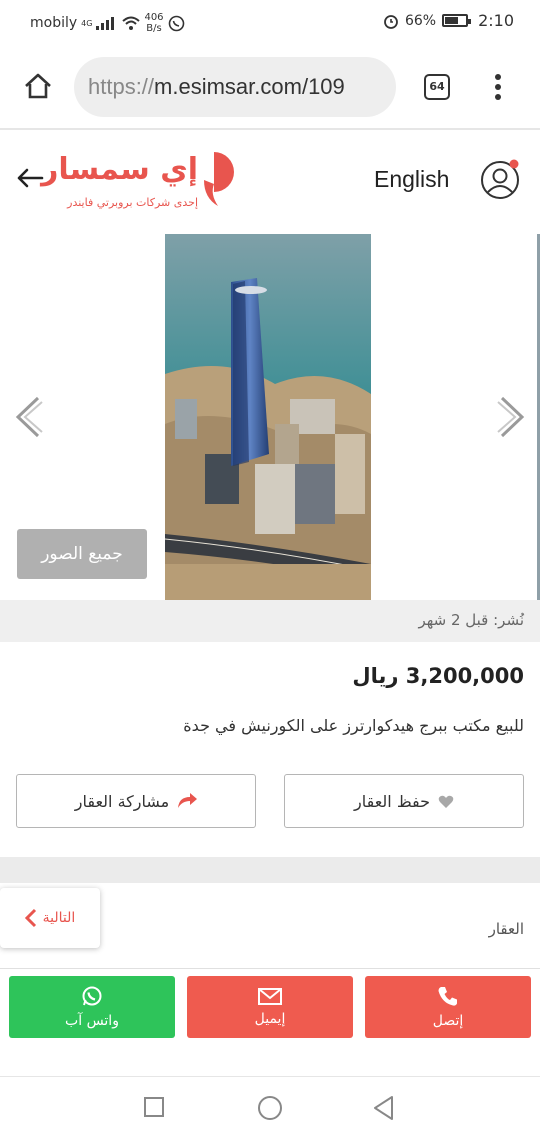 This screenshot has width=540, height=1140. What do you see at coordinates (502, 178) in the screenshot?
I see `user-account-icon` at bounding box center [502, 178].